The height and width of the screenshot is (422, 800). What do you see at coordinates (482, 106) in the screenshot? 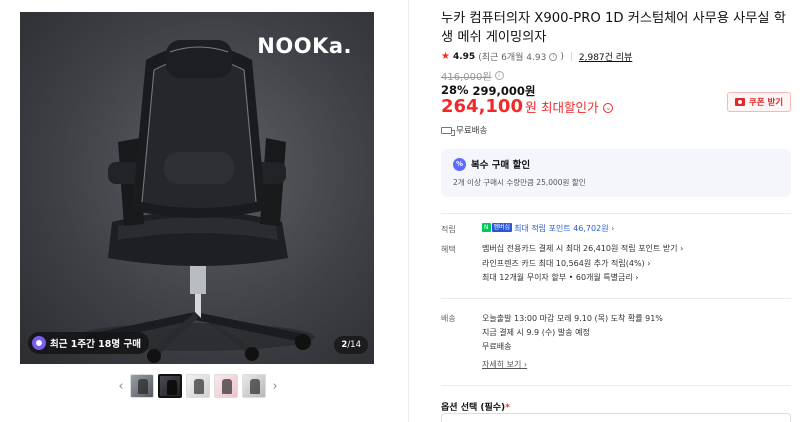
I see `final-price: 264,100` at bounding box center [482, 106].